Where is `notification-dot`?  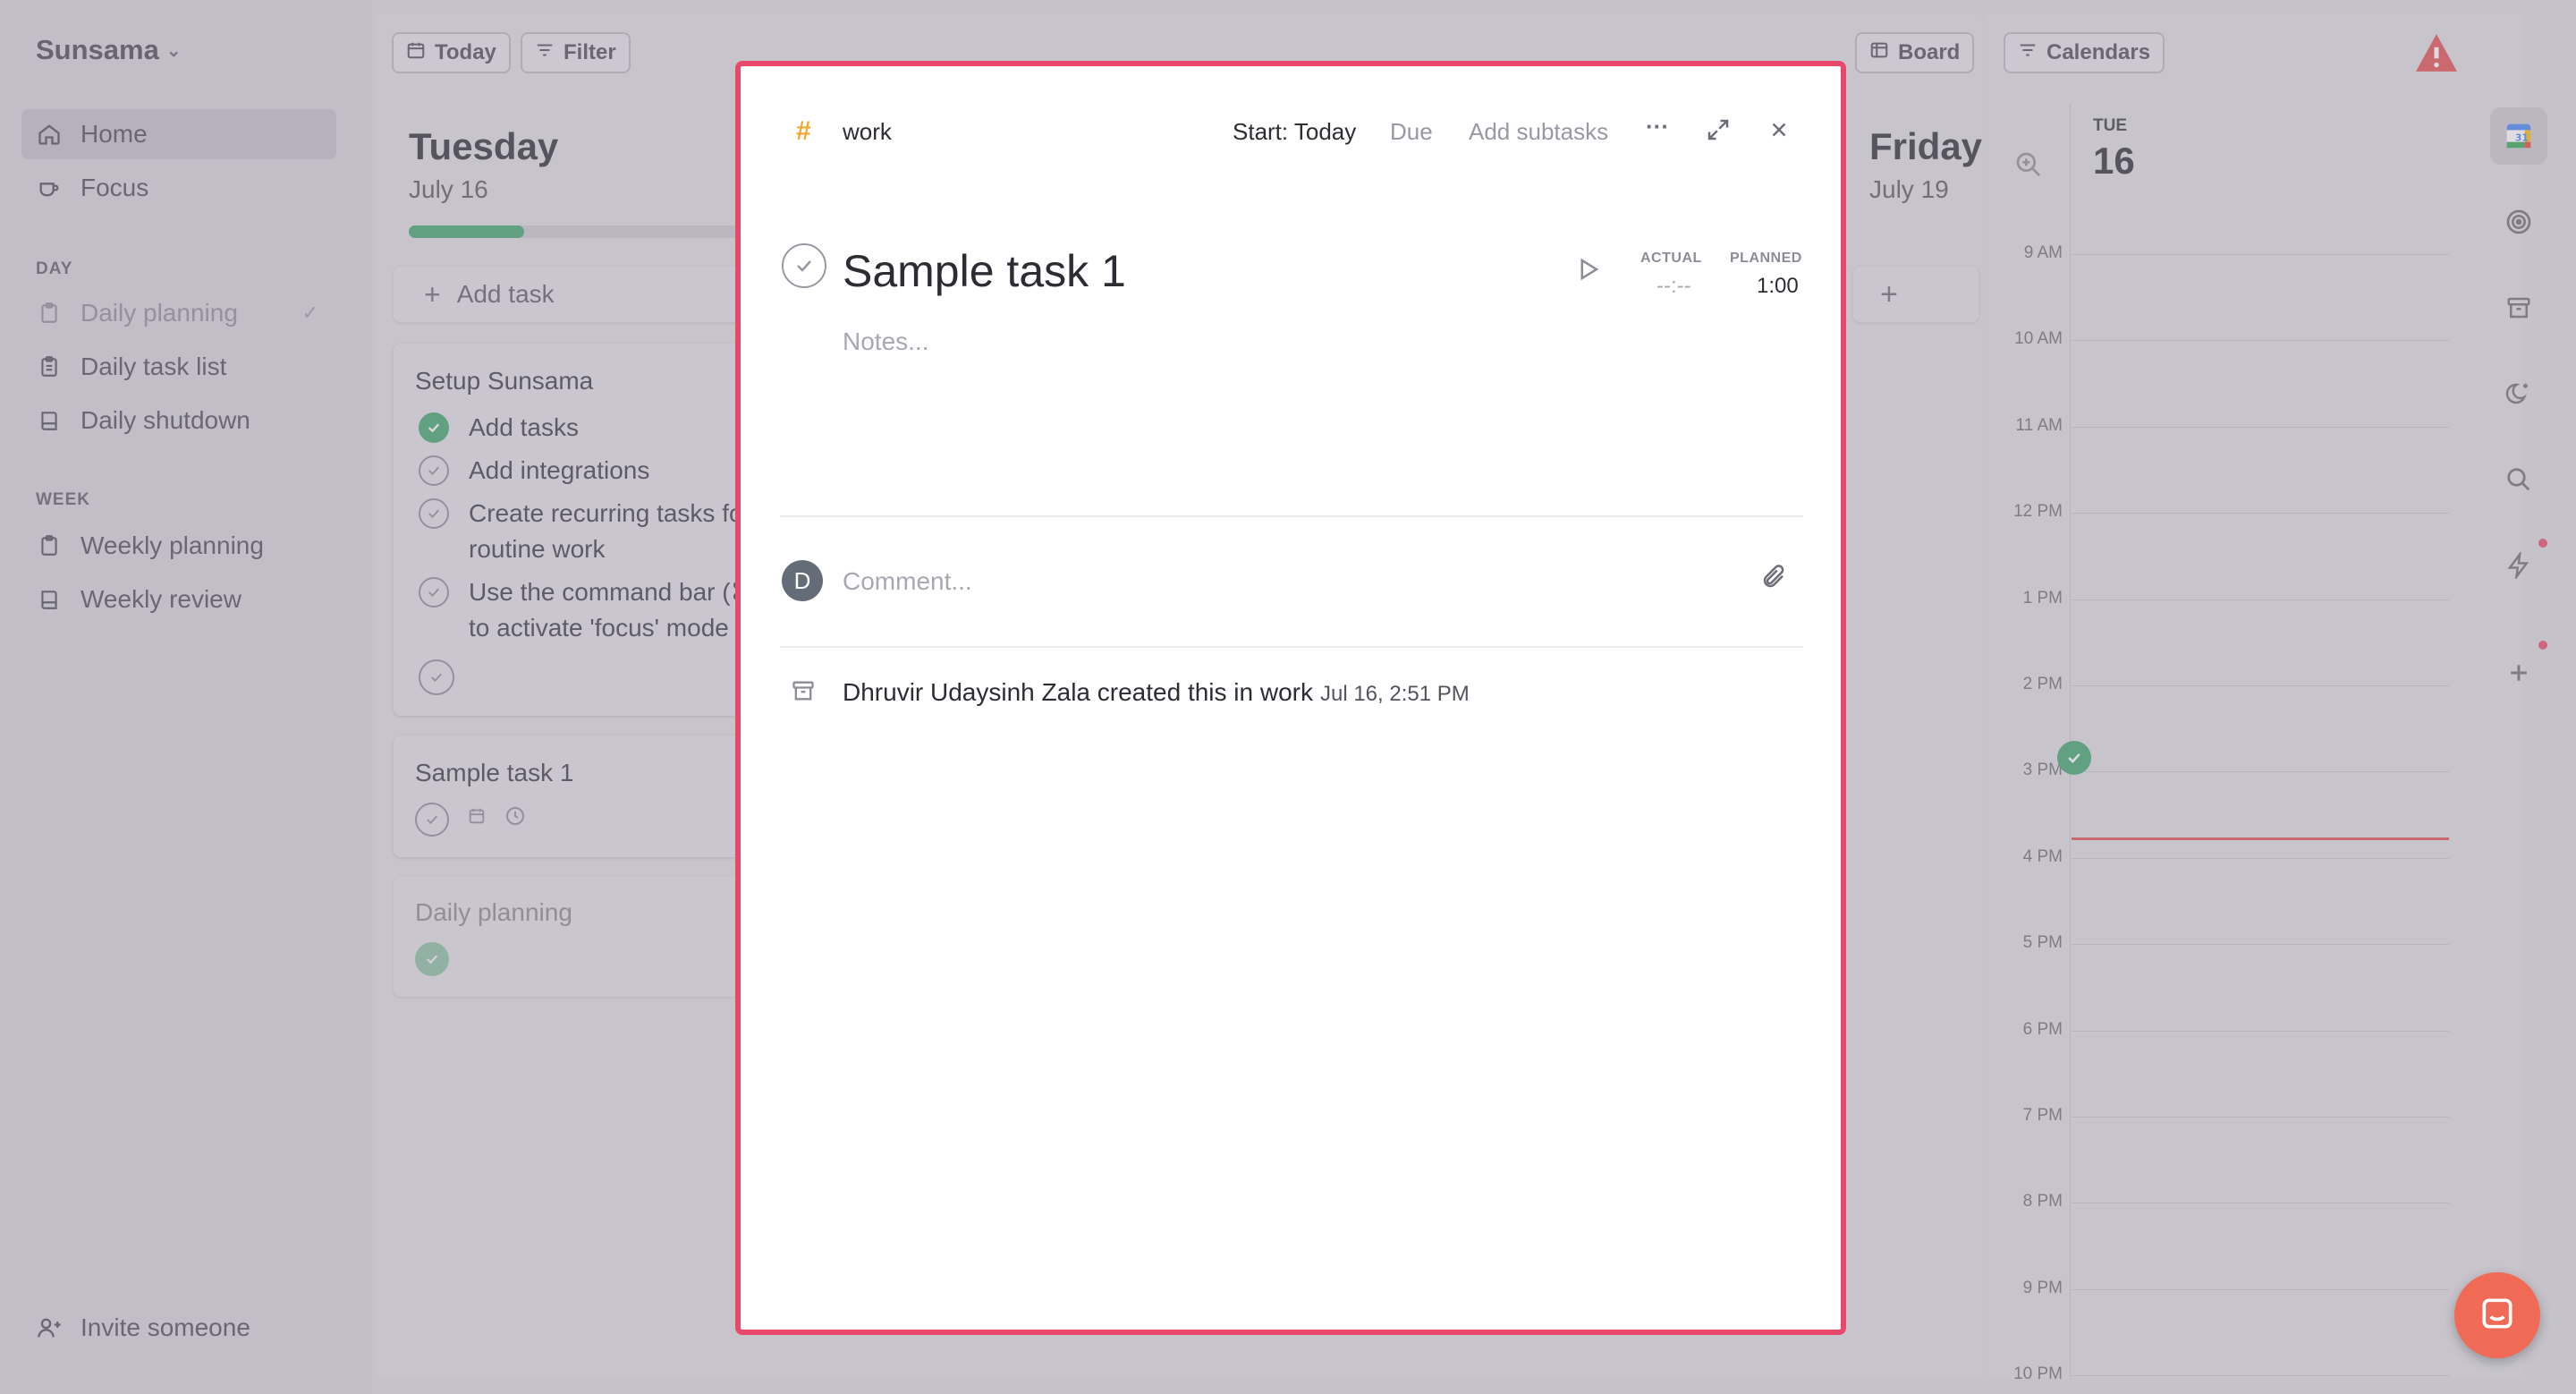
notification-dot is located at coordinates (2542, 543).